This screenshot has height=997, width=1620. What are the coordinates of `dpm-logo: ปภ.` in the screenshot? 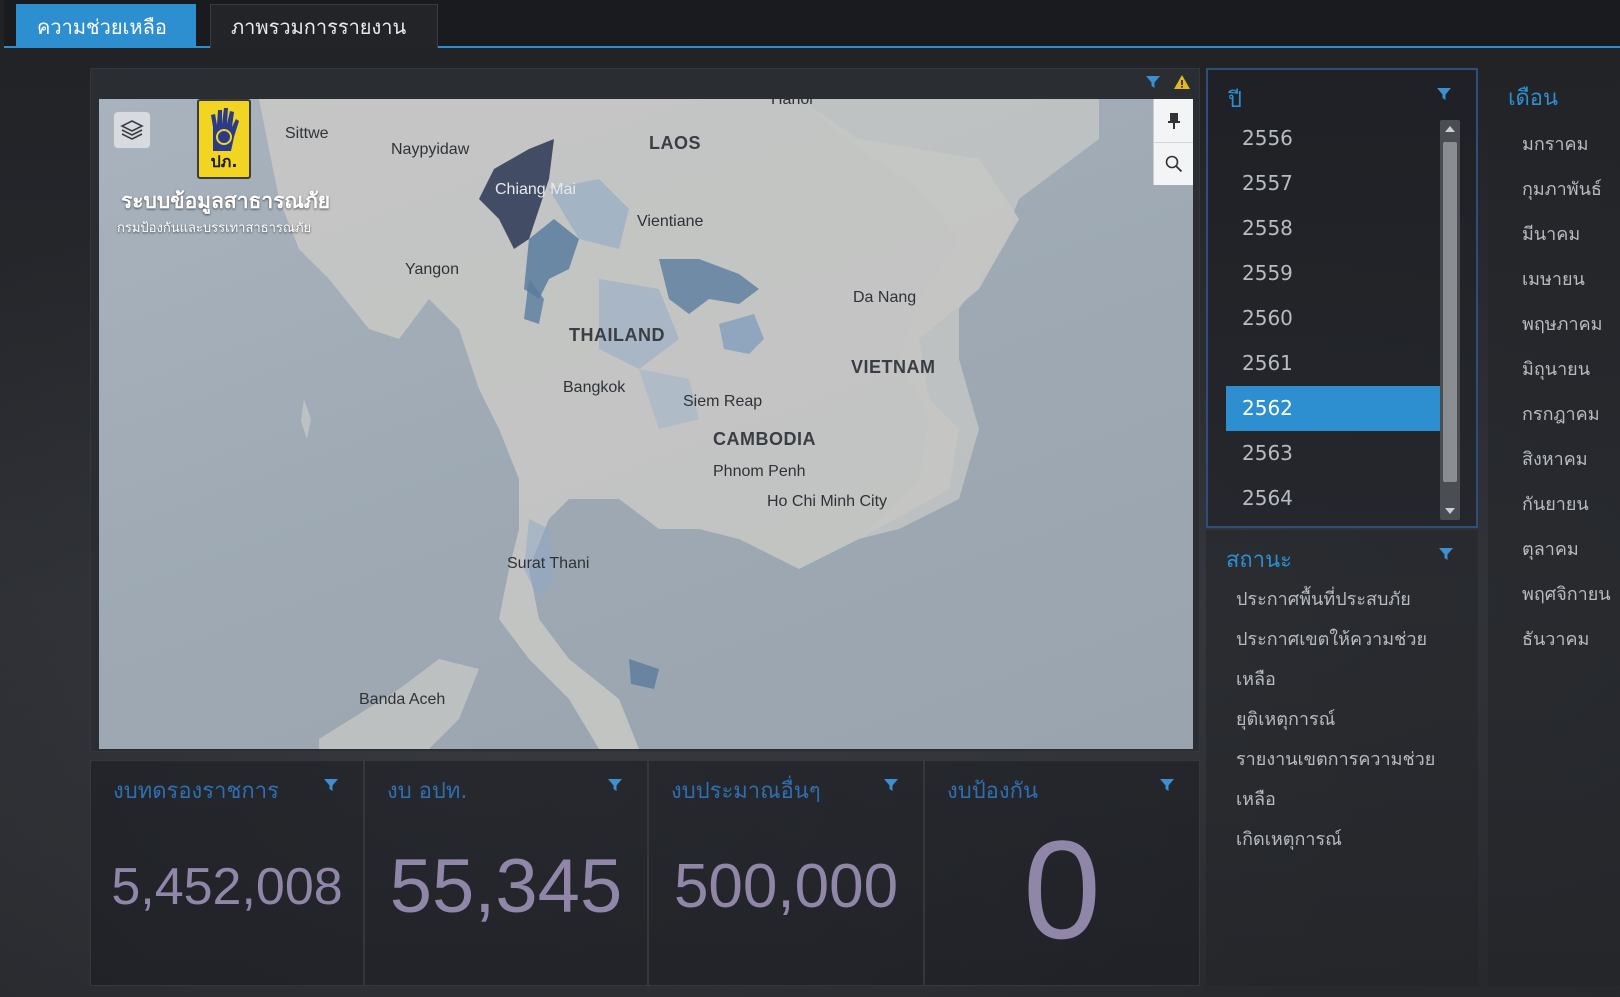 It's located at (224, 139).